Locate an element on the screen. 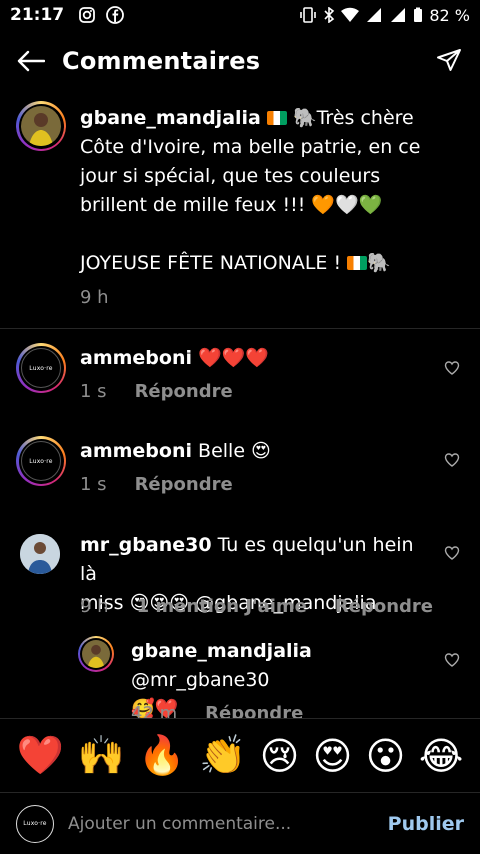  comment-avatar is located at coordinates (40, 554).